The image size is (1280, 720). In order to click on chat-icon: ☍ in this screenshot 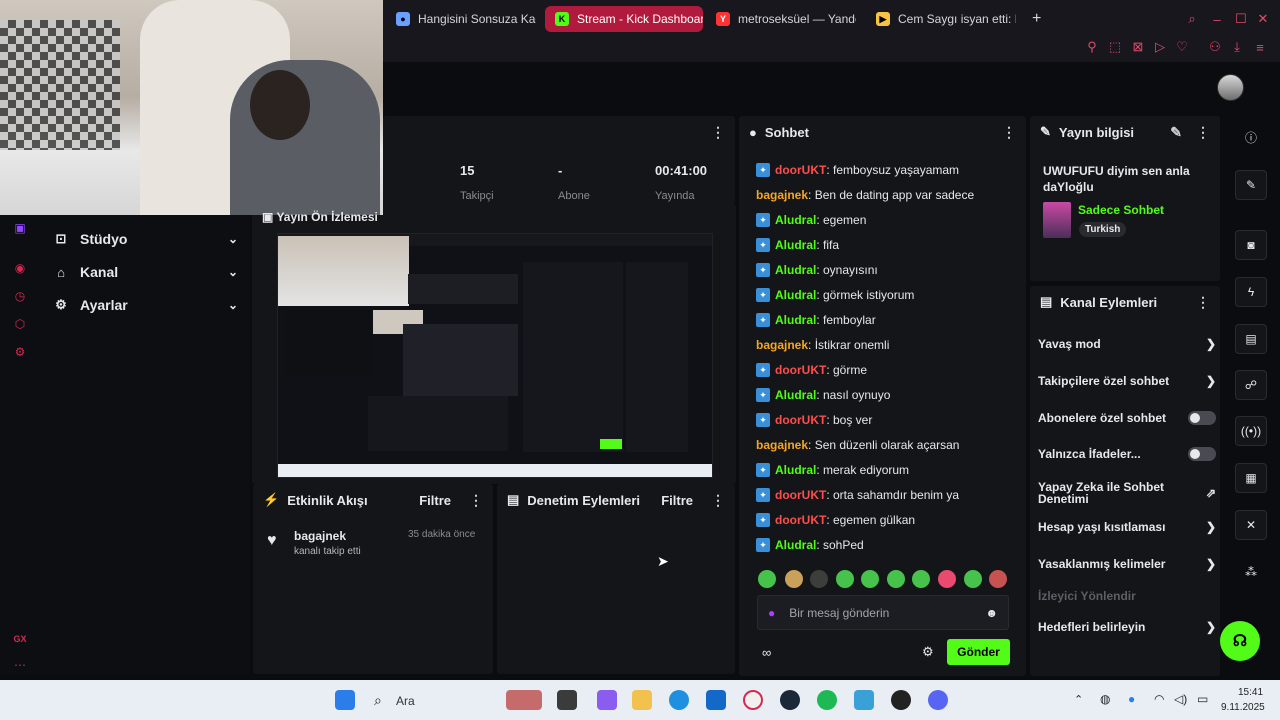, I will do `click(1251, 385)`.